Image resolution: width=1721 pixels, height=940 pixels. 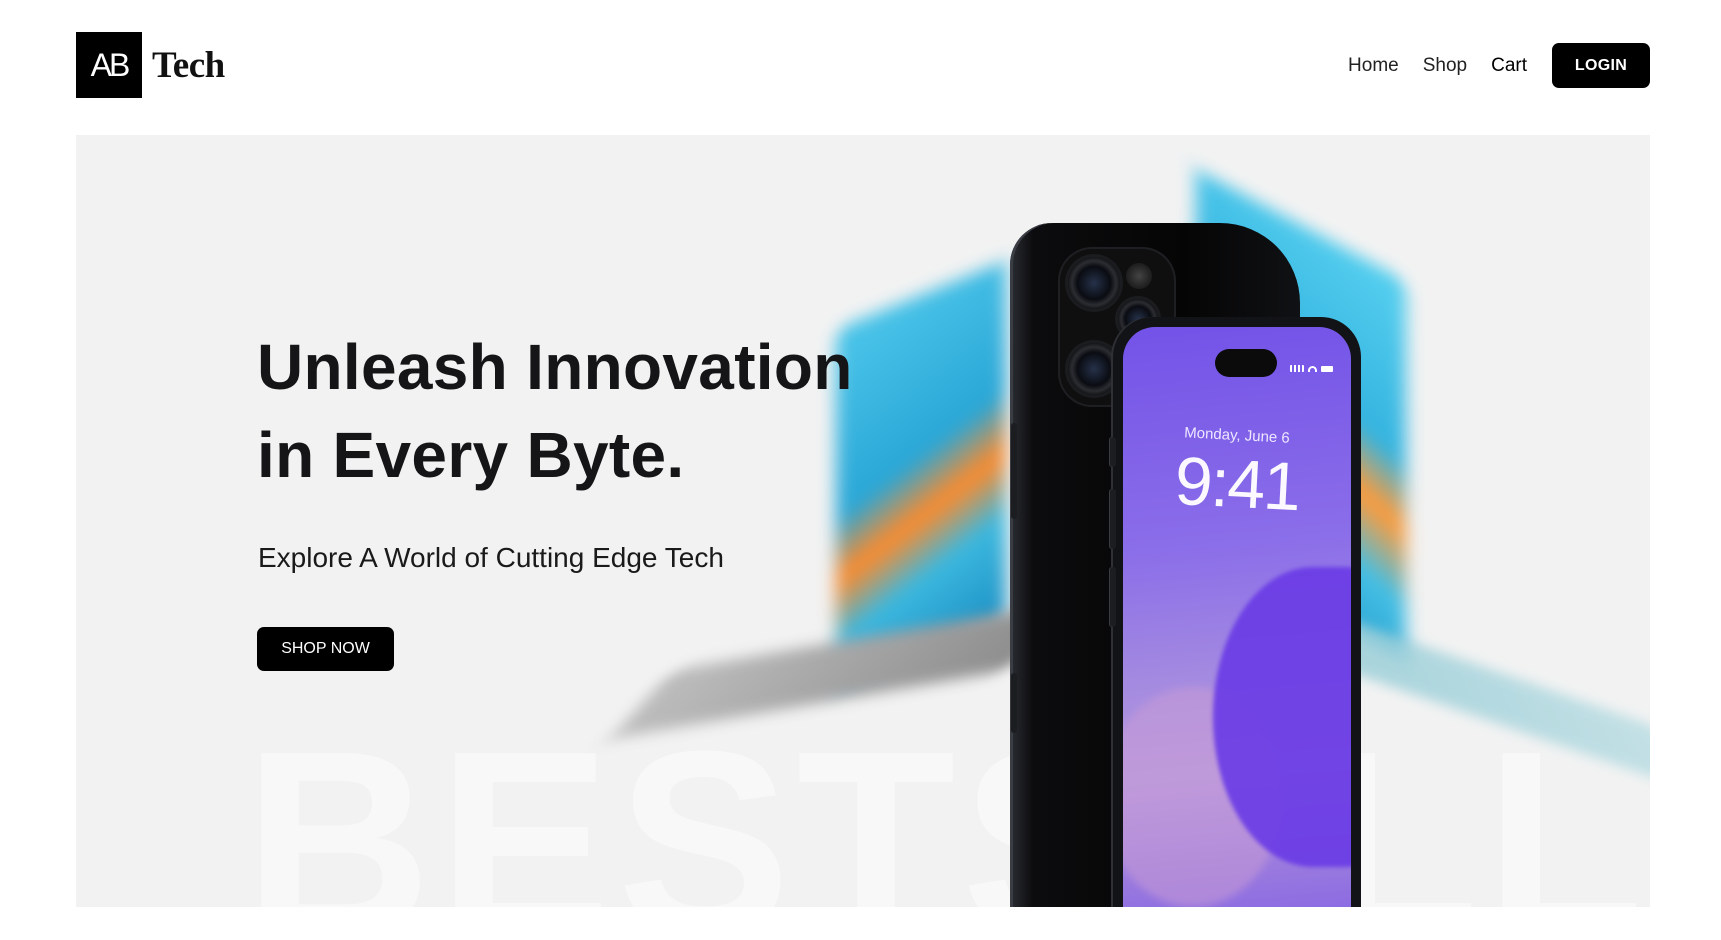 I want to click on phone-front-image: Monday, June 6 9:41, so click(x=1235, y=612).